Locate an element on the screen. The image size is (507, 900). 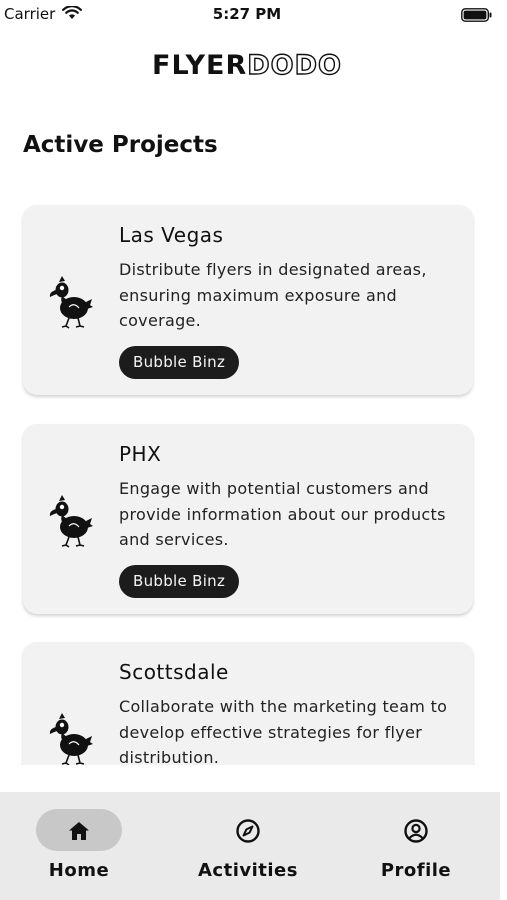
app-logo: FLYERDODO is located at coordinates (247, 65).